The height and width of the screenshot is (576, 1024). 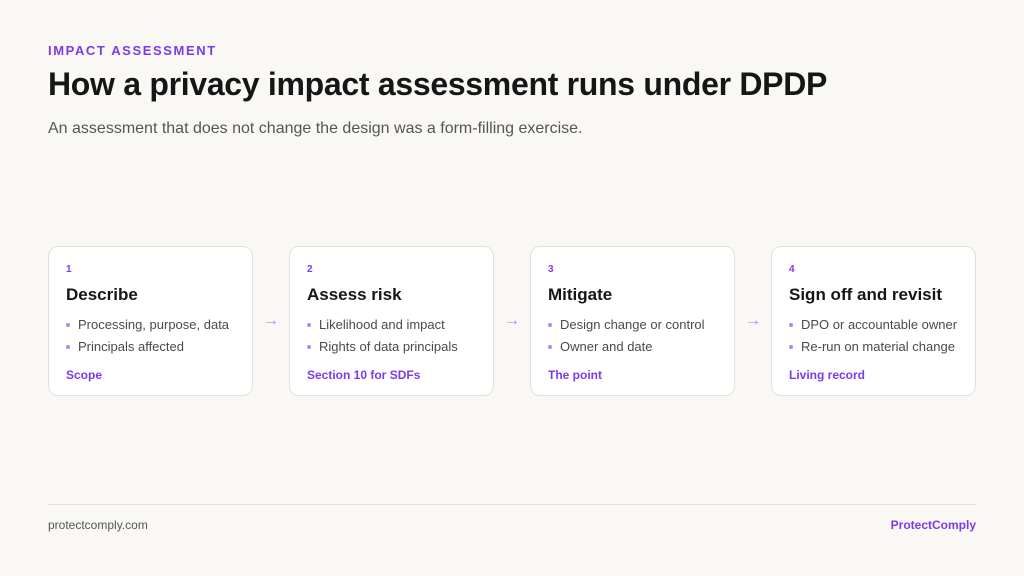 I want to click on step-tag: Section 10 for SDFs, so click(x=364, y=375).